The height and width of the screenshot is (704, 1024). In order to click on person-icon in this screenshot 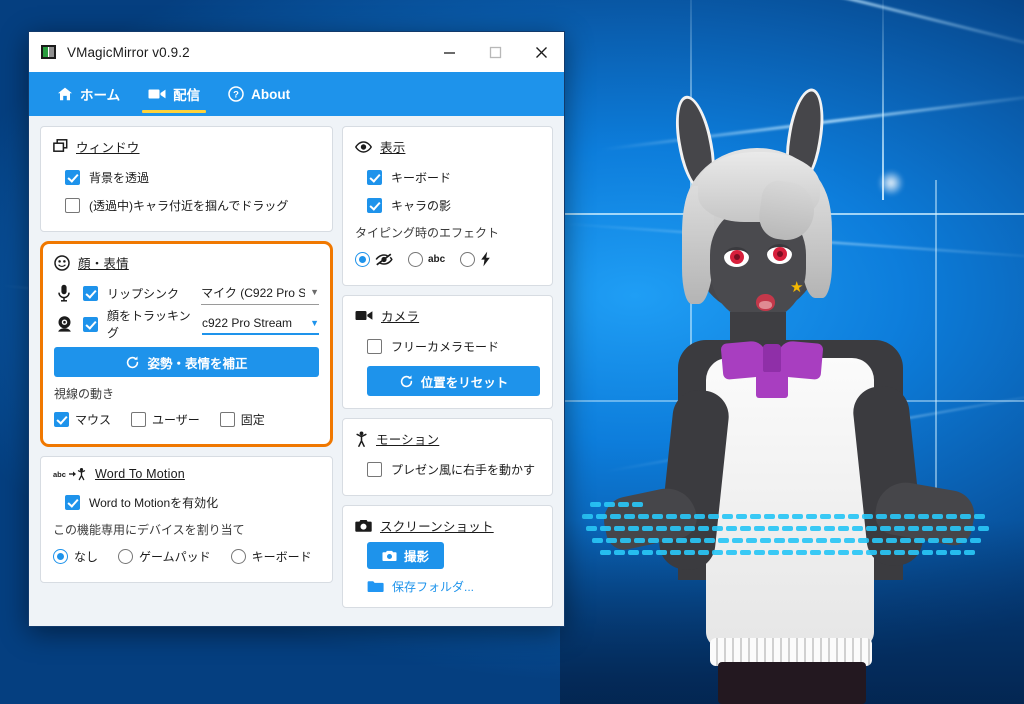, I will do `click(361, 439)`.